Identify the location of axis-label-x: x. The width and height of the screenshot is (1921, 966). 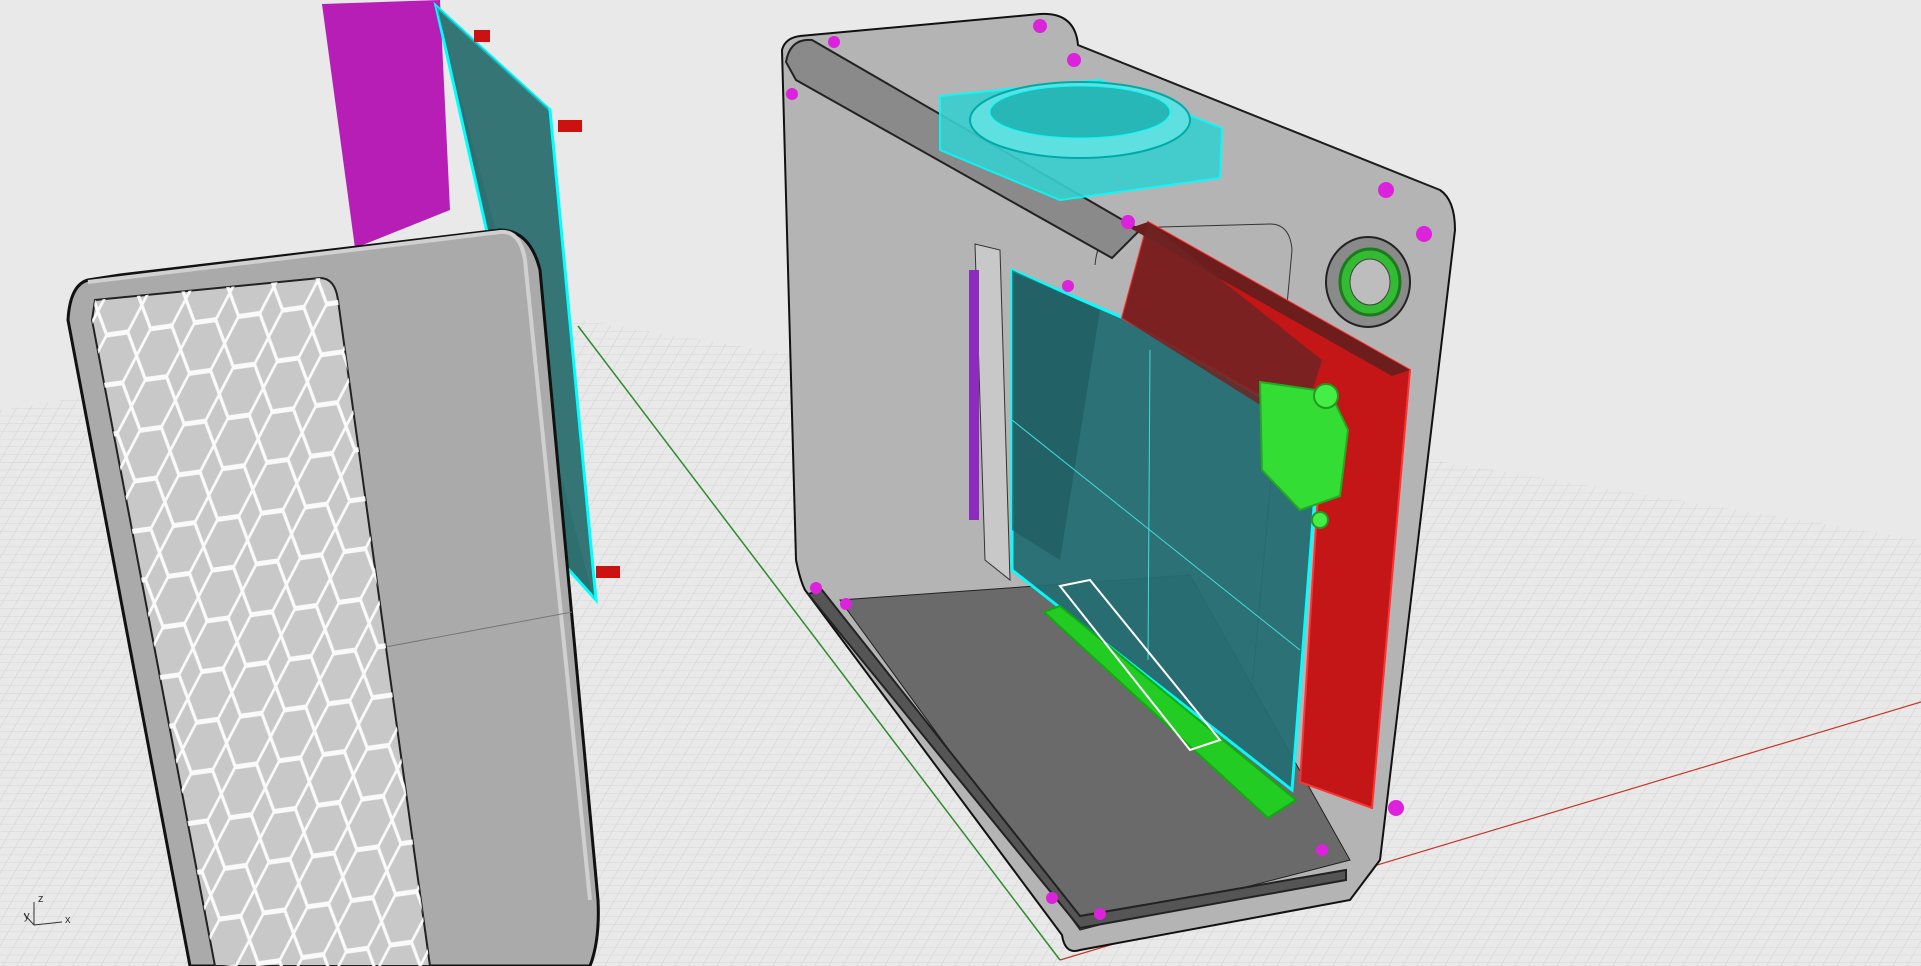
(68, 920).